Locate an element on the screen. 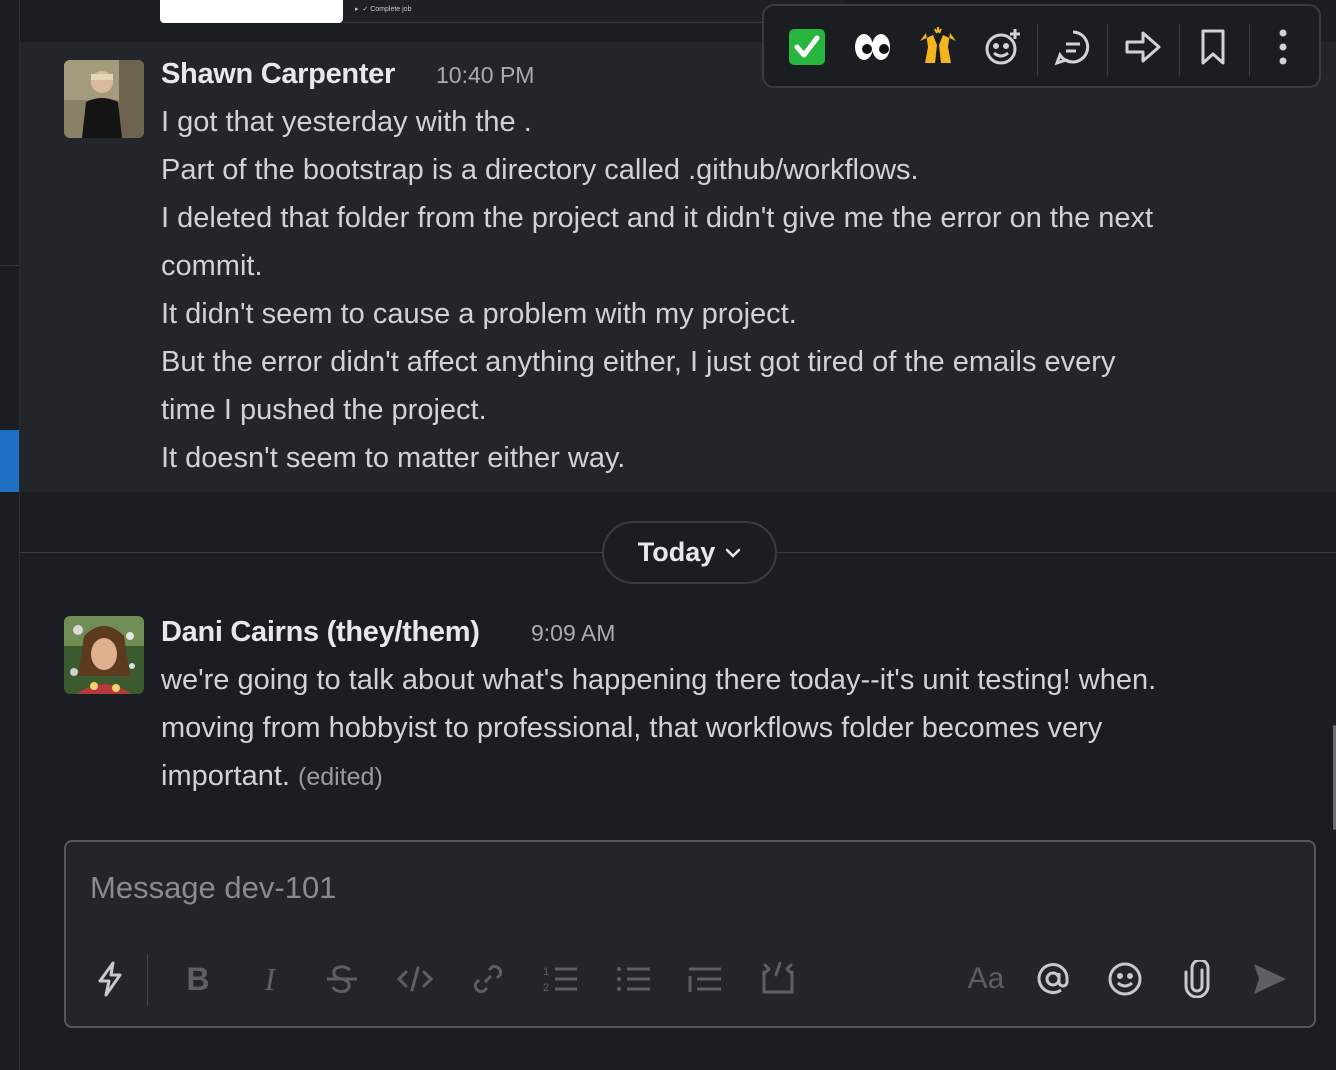 The width and height of the screenshot is (1336, 1070). sender-name: Shawn Carpenter is located at coordinates (278, 74).